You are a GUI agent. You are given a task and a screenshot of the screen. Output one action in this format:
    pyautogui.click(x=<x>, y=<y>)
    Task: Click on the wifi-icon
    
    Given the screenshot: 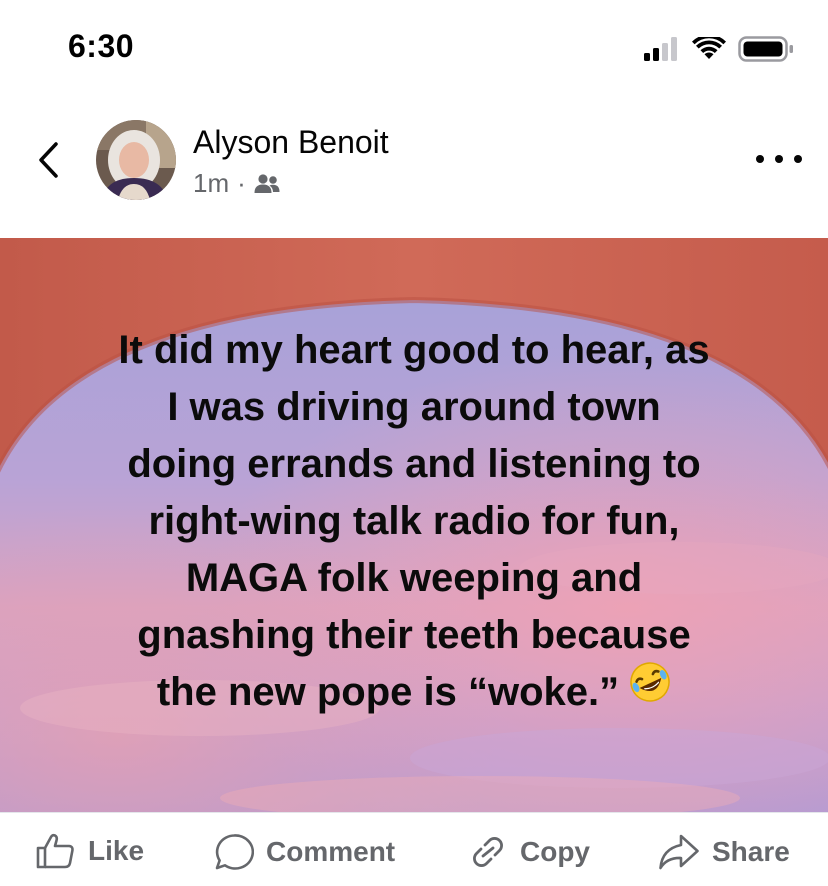 What is the action you would take?
    pyautogui.click(x=709, y=48)
    